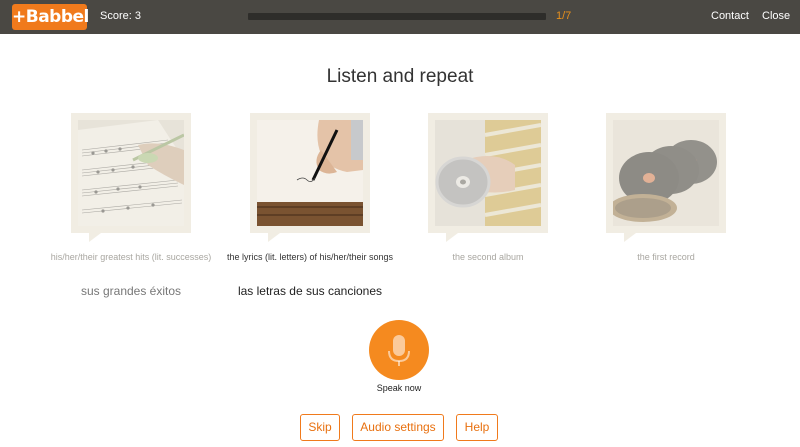 The image size is (800, 447). I want to click on microphone-icon, so click(399, 350).